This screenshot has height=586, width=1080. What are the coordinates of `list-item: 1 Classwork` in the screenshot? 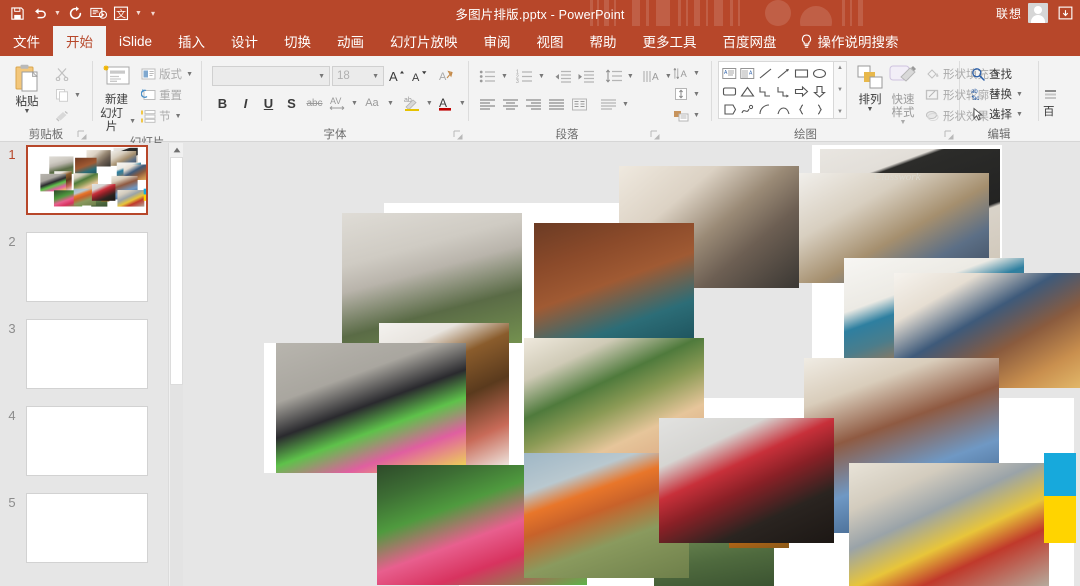 It's located at (84, 186).